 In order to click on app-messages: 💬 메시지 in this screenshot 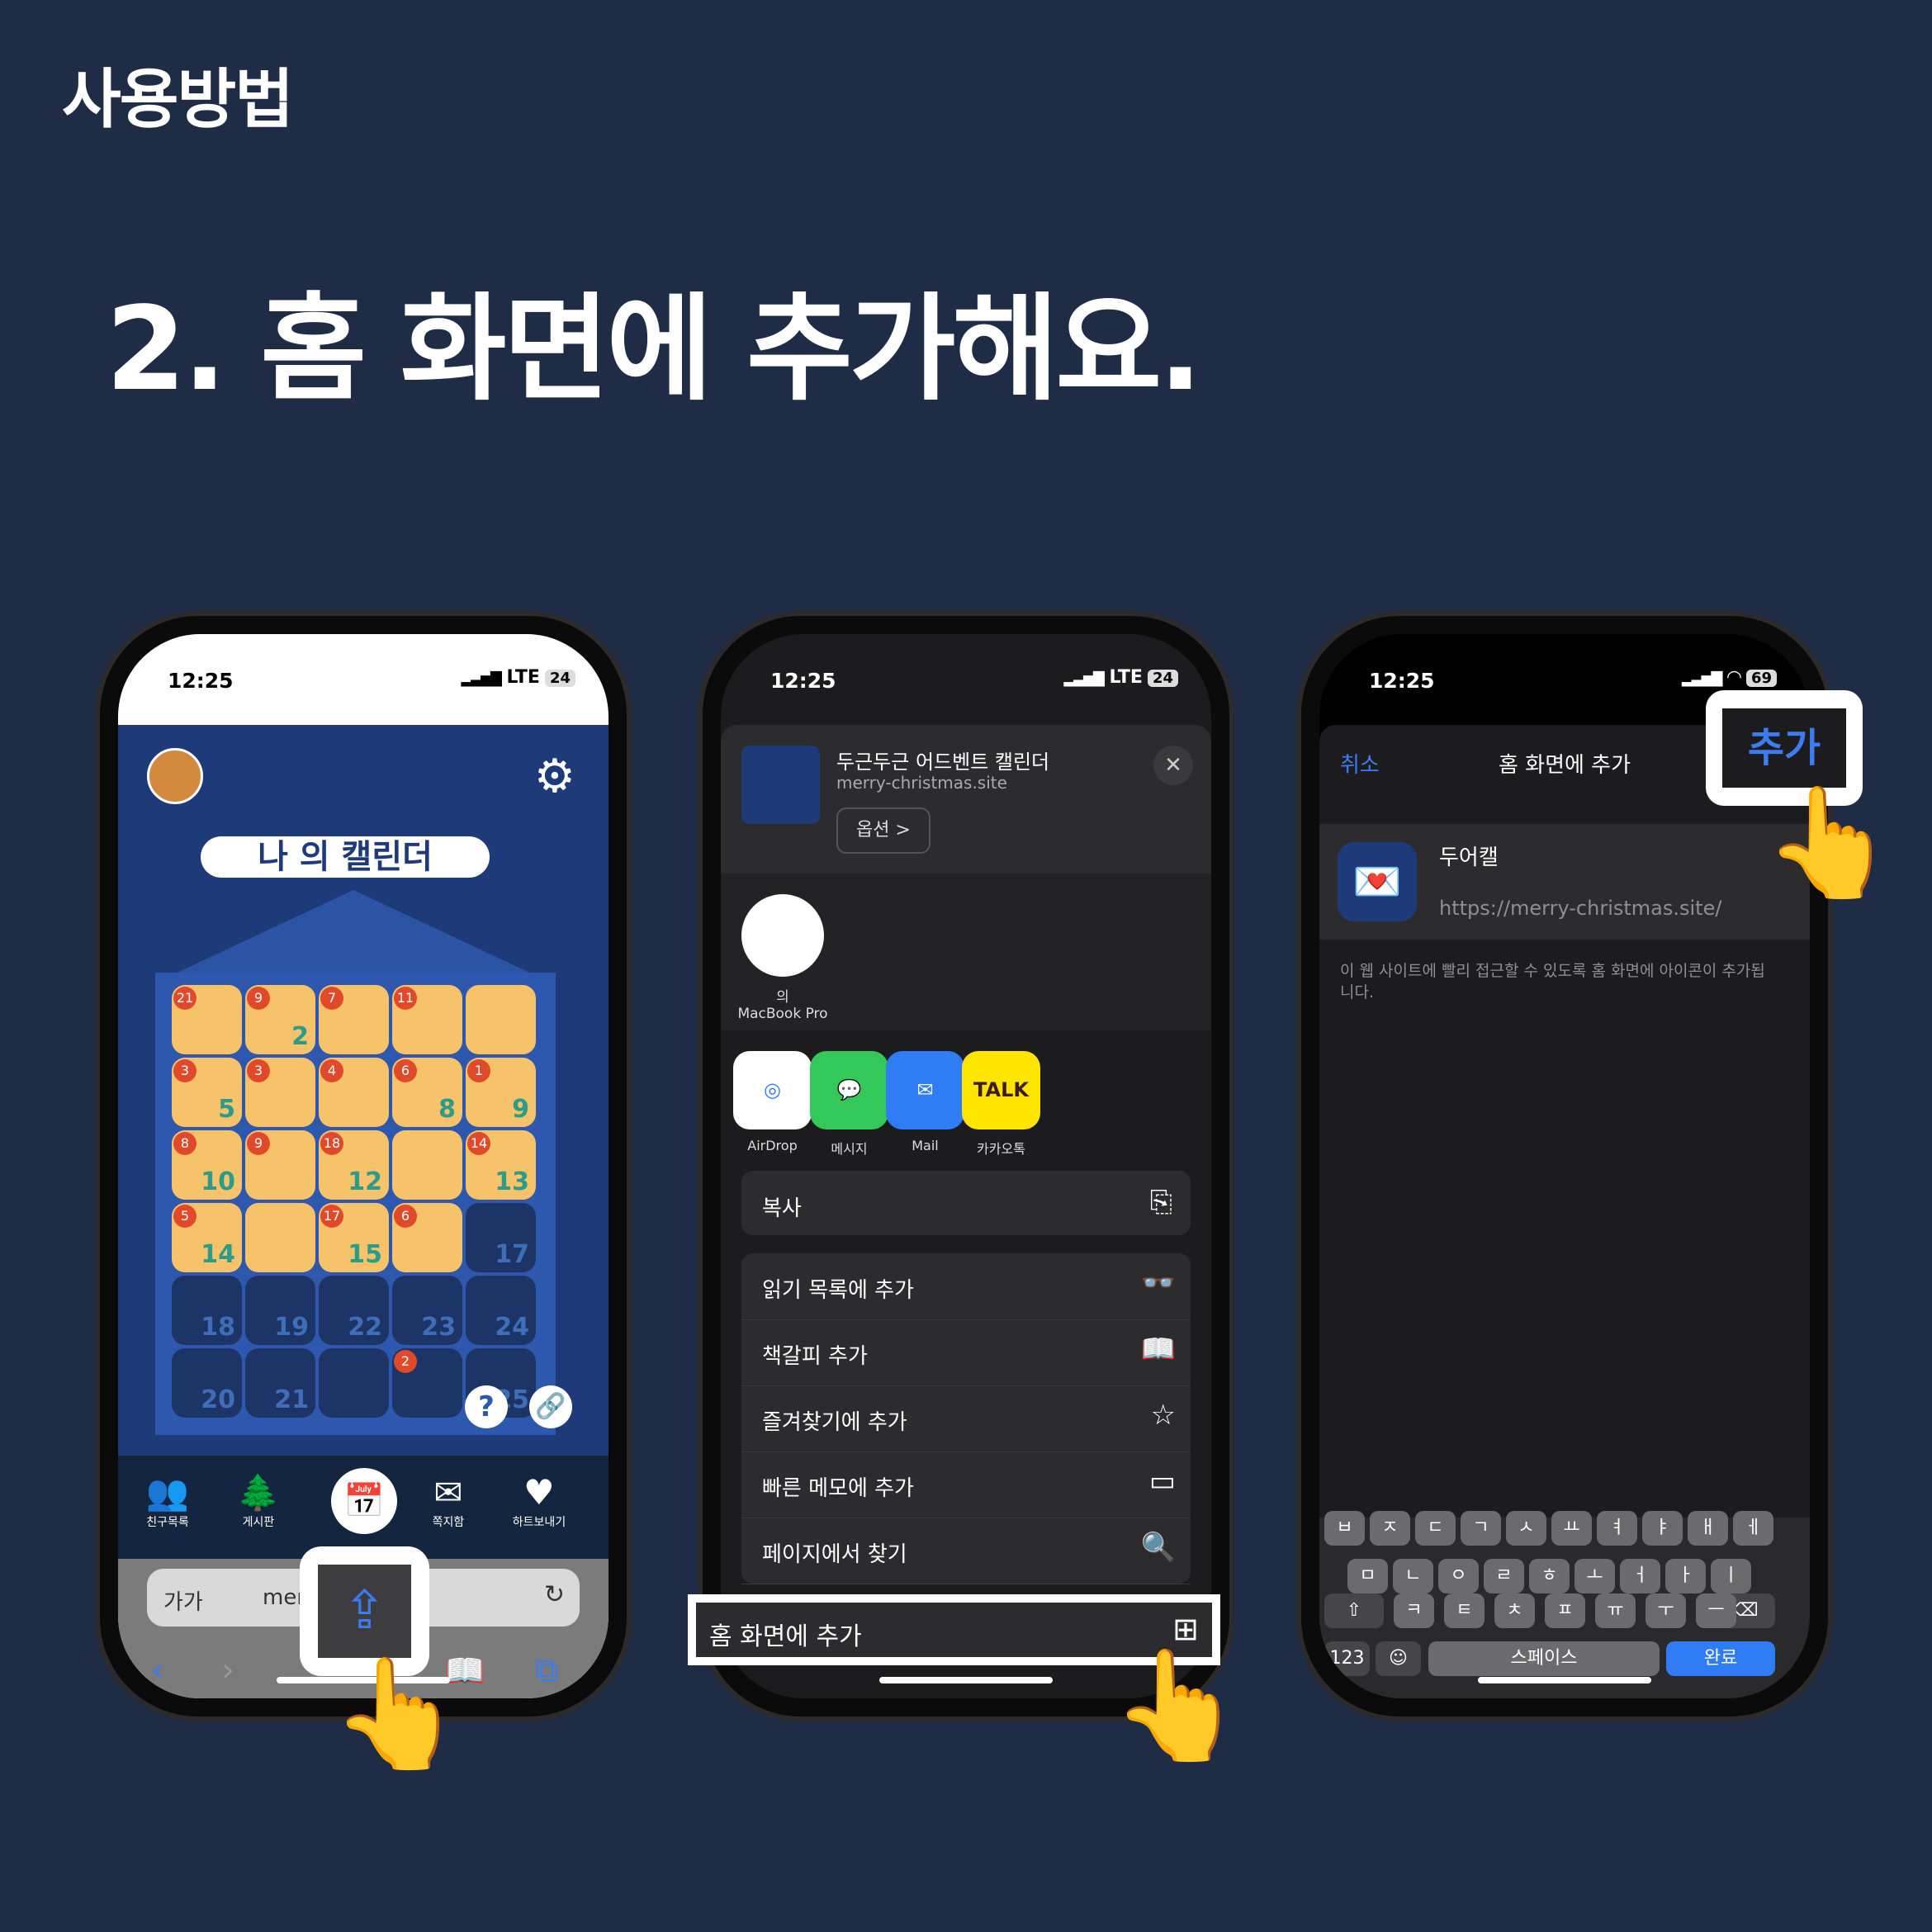, I will do `click(849, 1104)`.